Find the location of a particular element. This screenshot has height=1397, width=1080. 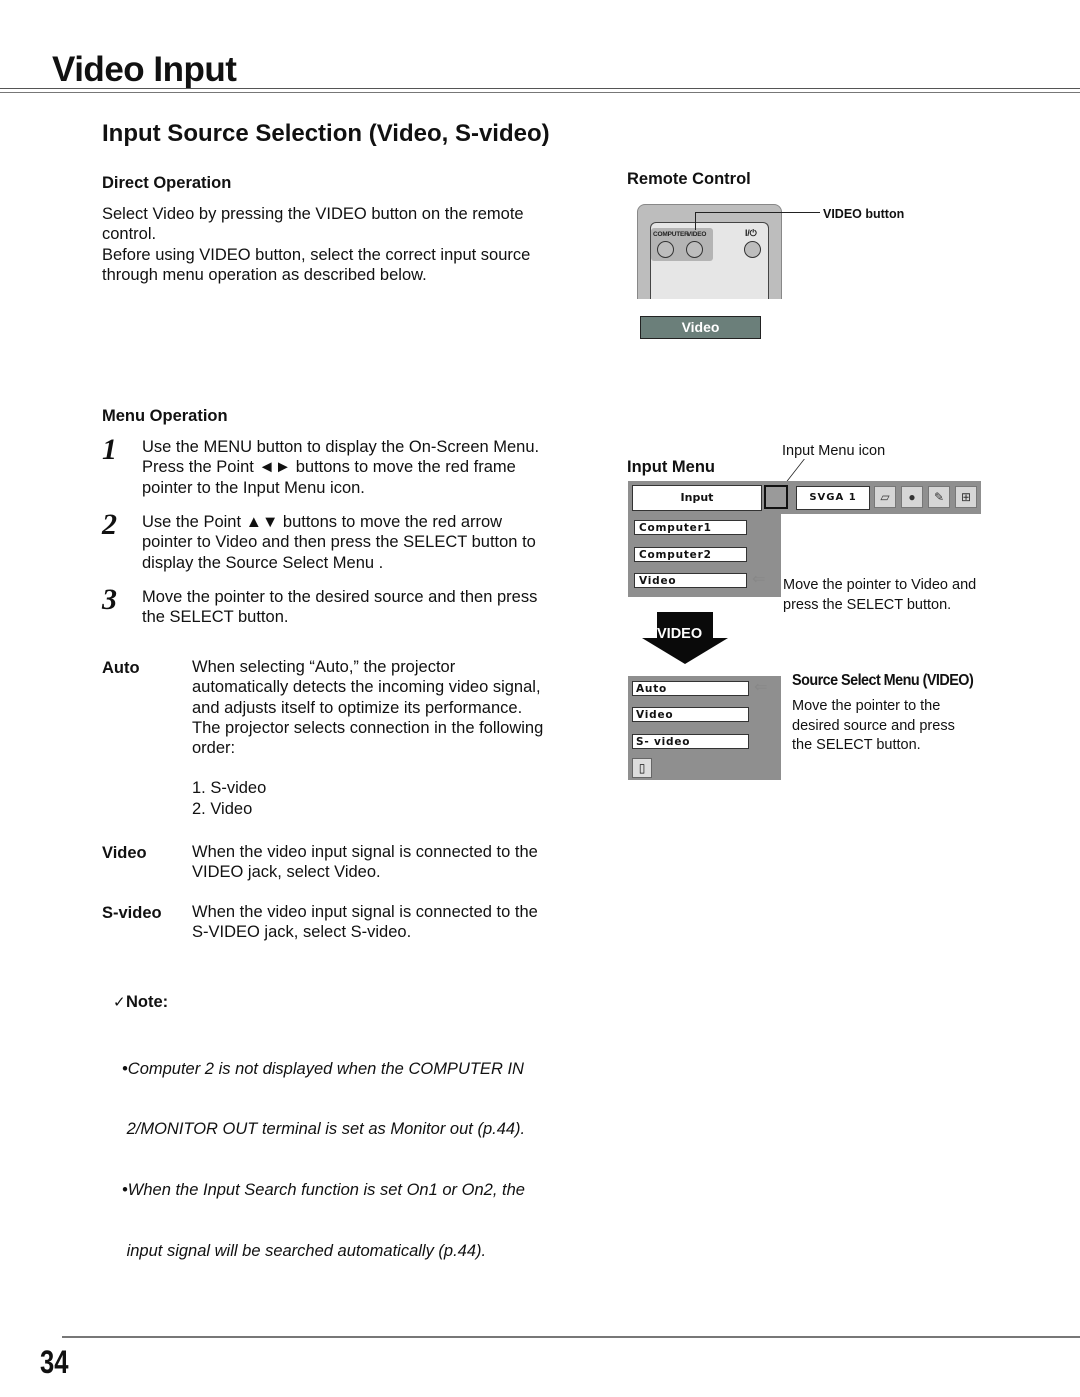

source-item-s-video: S- video is located at coordinates (690, 741).